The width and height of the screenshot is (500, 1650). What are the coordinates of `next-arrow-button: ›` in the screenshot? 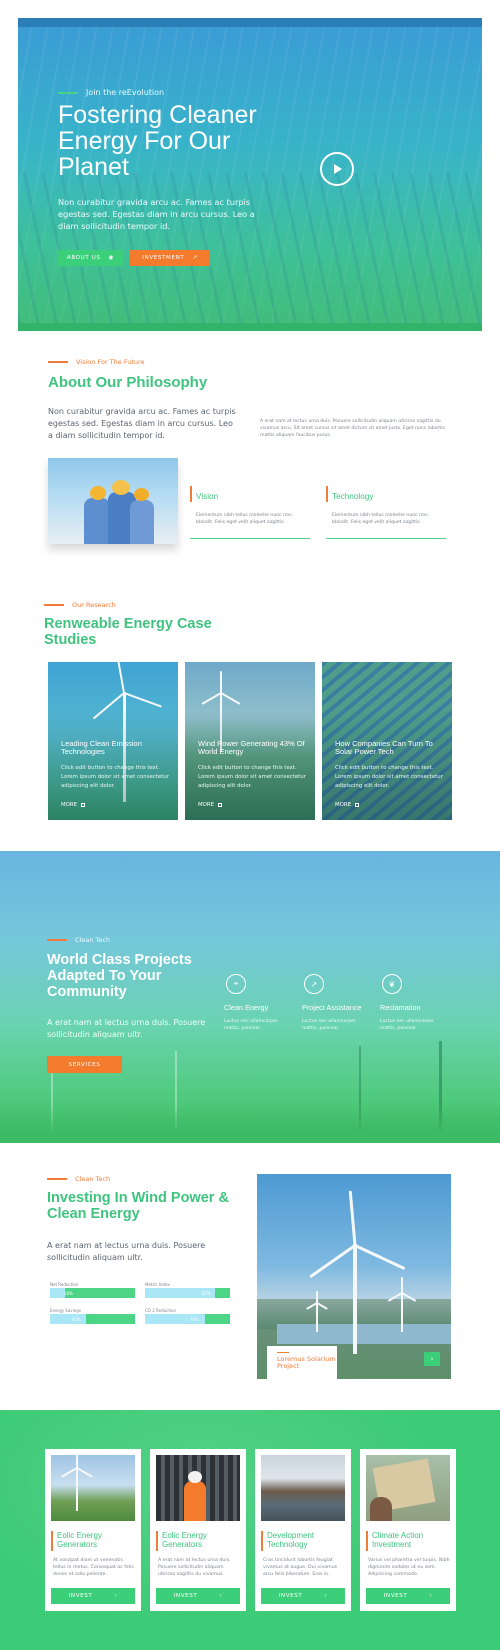 It's located at (432, 1359).